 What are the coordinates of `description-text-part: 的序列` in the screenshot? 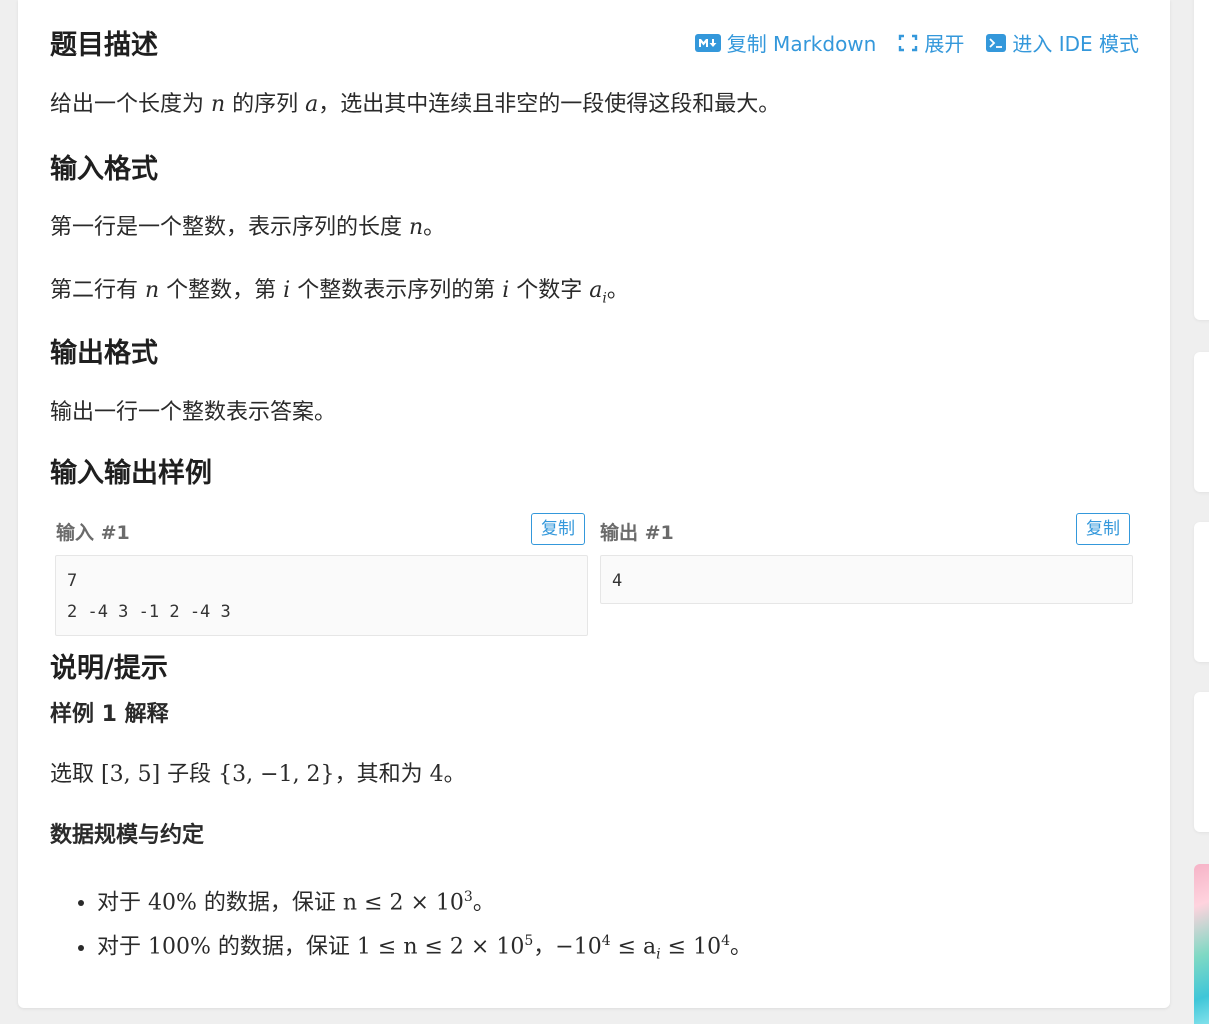 It's located at (265, 104).